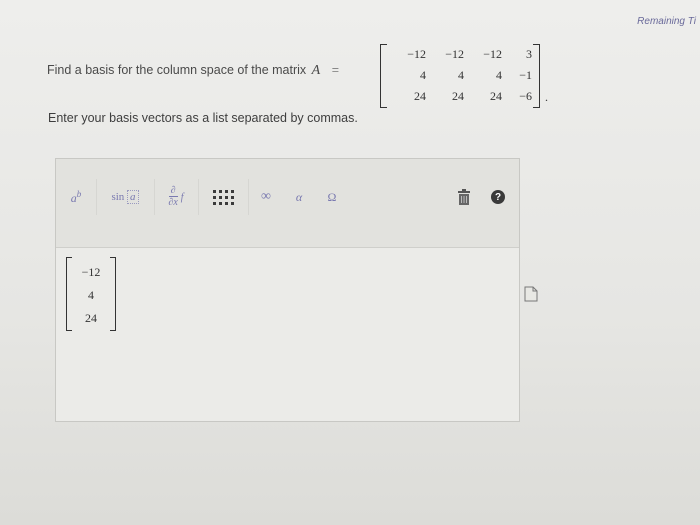 This screenshot has width=700, height=525. I want to click on alpha-icon: α, so click(299, 196).